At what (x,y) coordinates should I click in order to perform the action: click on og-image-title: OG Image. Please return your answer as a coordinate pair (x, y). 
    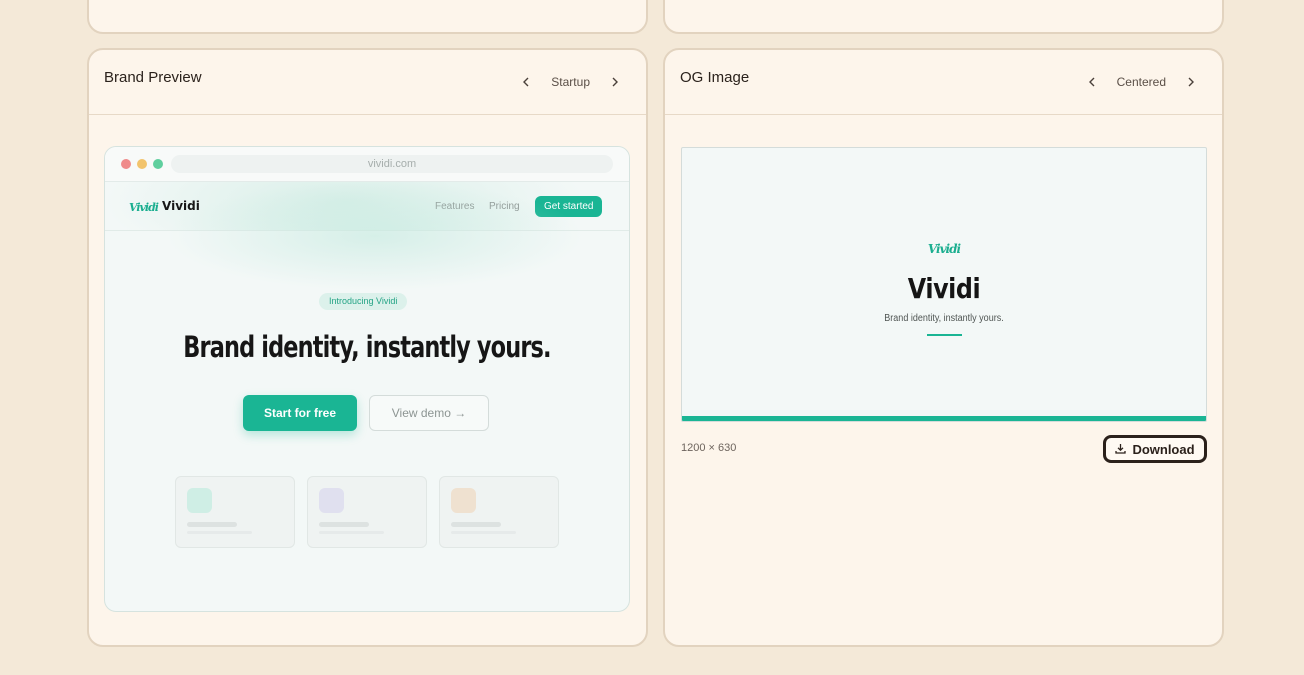
    Looking at the image, I should click on (715, 77).